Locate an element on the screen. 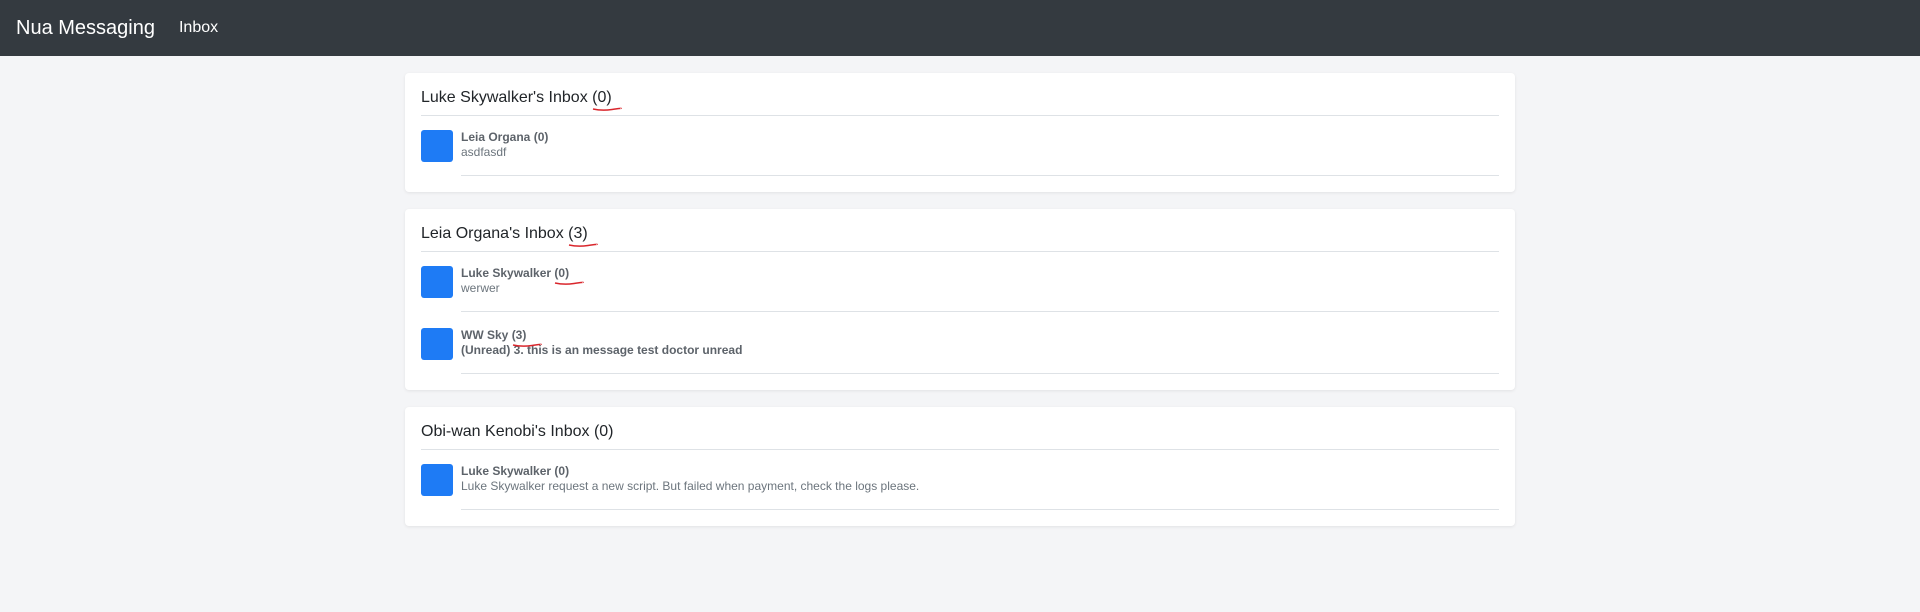 This screenshot has width=1920, height=612. message-item: Luke Skywalker (0) werwer is located at coordinates (960, 297).